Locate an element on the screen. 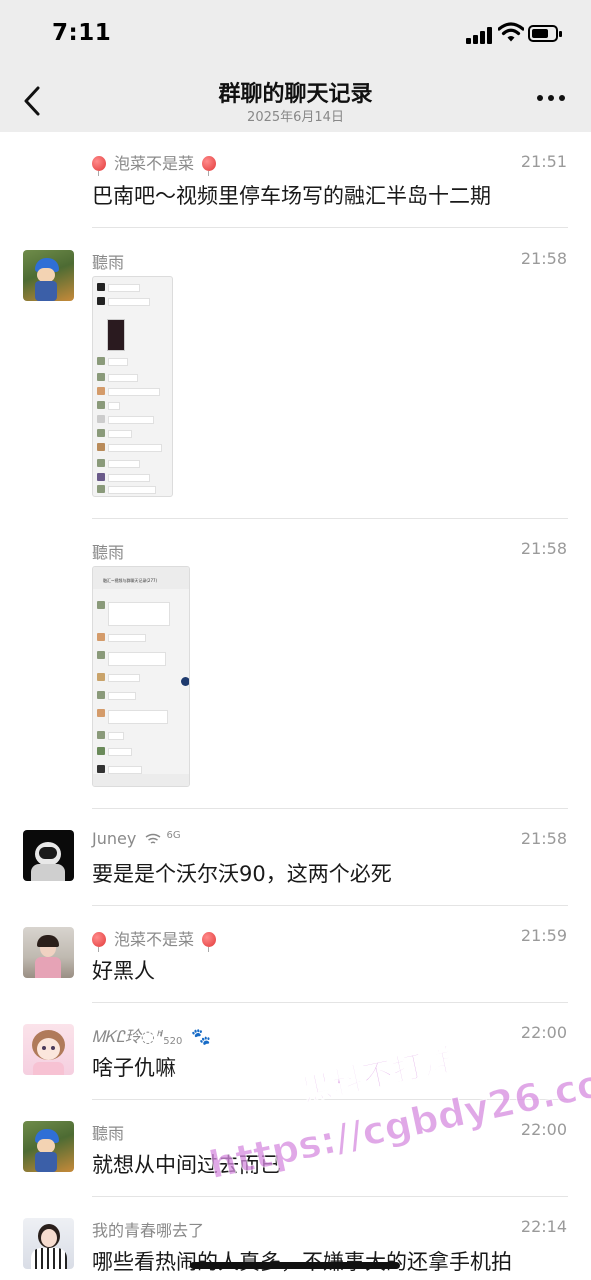 The image size is (591, 1280). message-item: 泡菜不是菜 21:59 好黑人 is located at coordinates (295, 954).